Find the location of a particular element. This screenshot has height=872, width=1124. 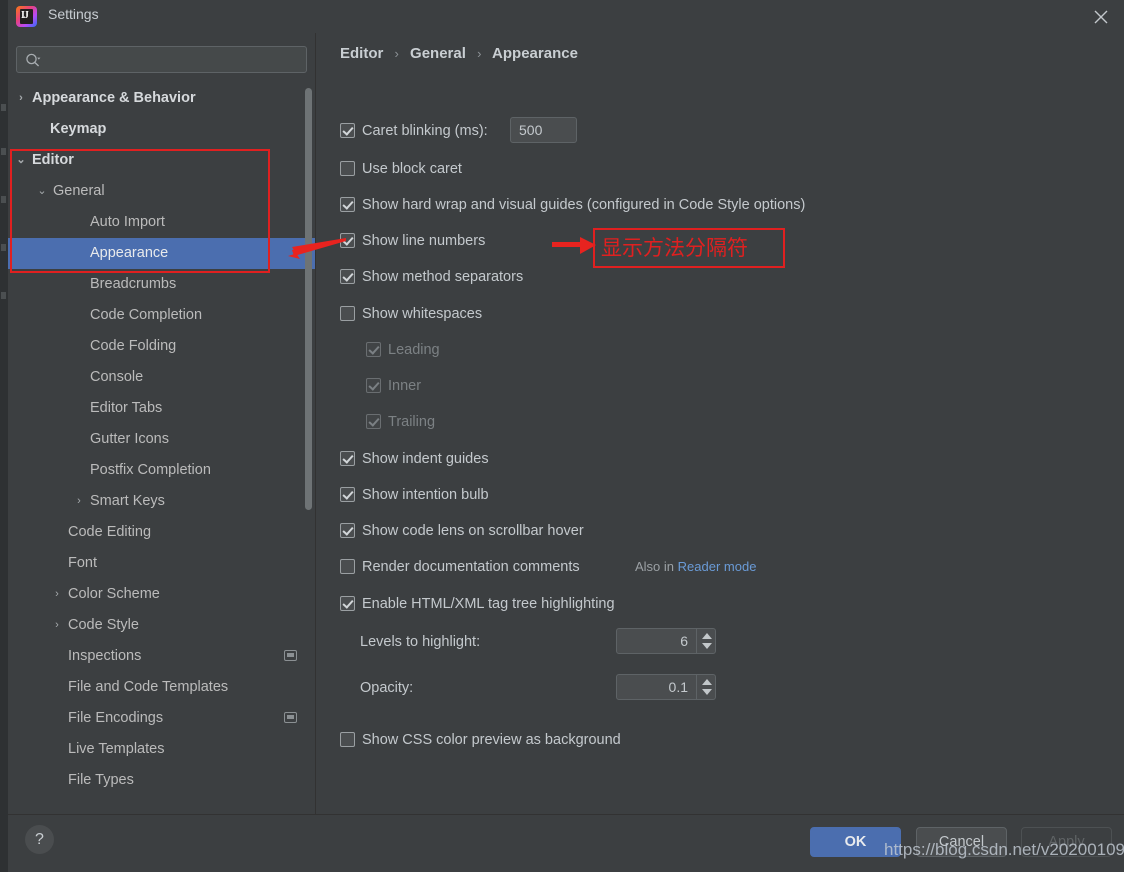

checkbox-show-css-color-preview-as-background is located at coordinates (347, 739).